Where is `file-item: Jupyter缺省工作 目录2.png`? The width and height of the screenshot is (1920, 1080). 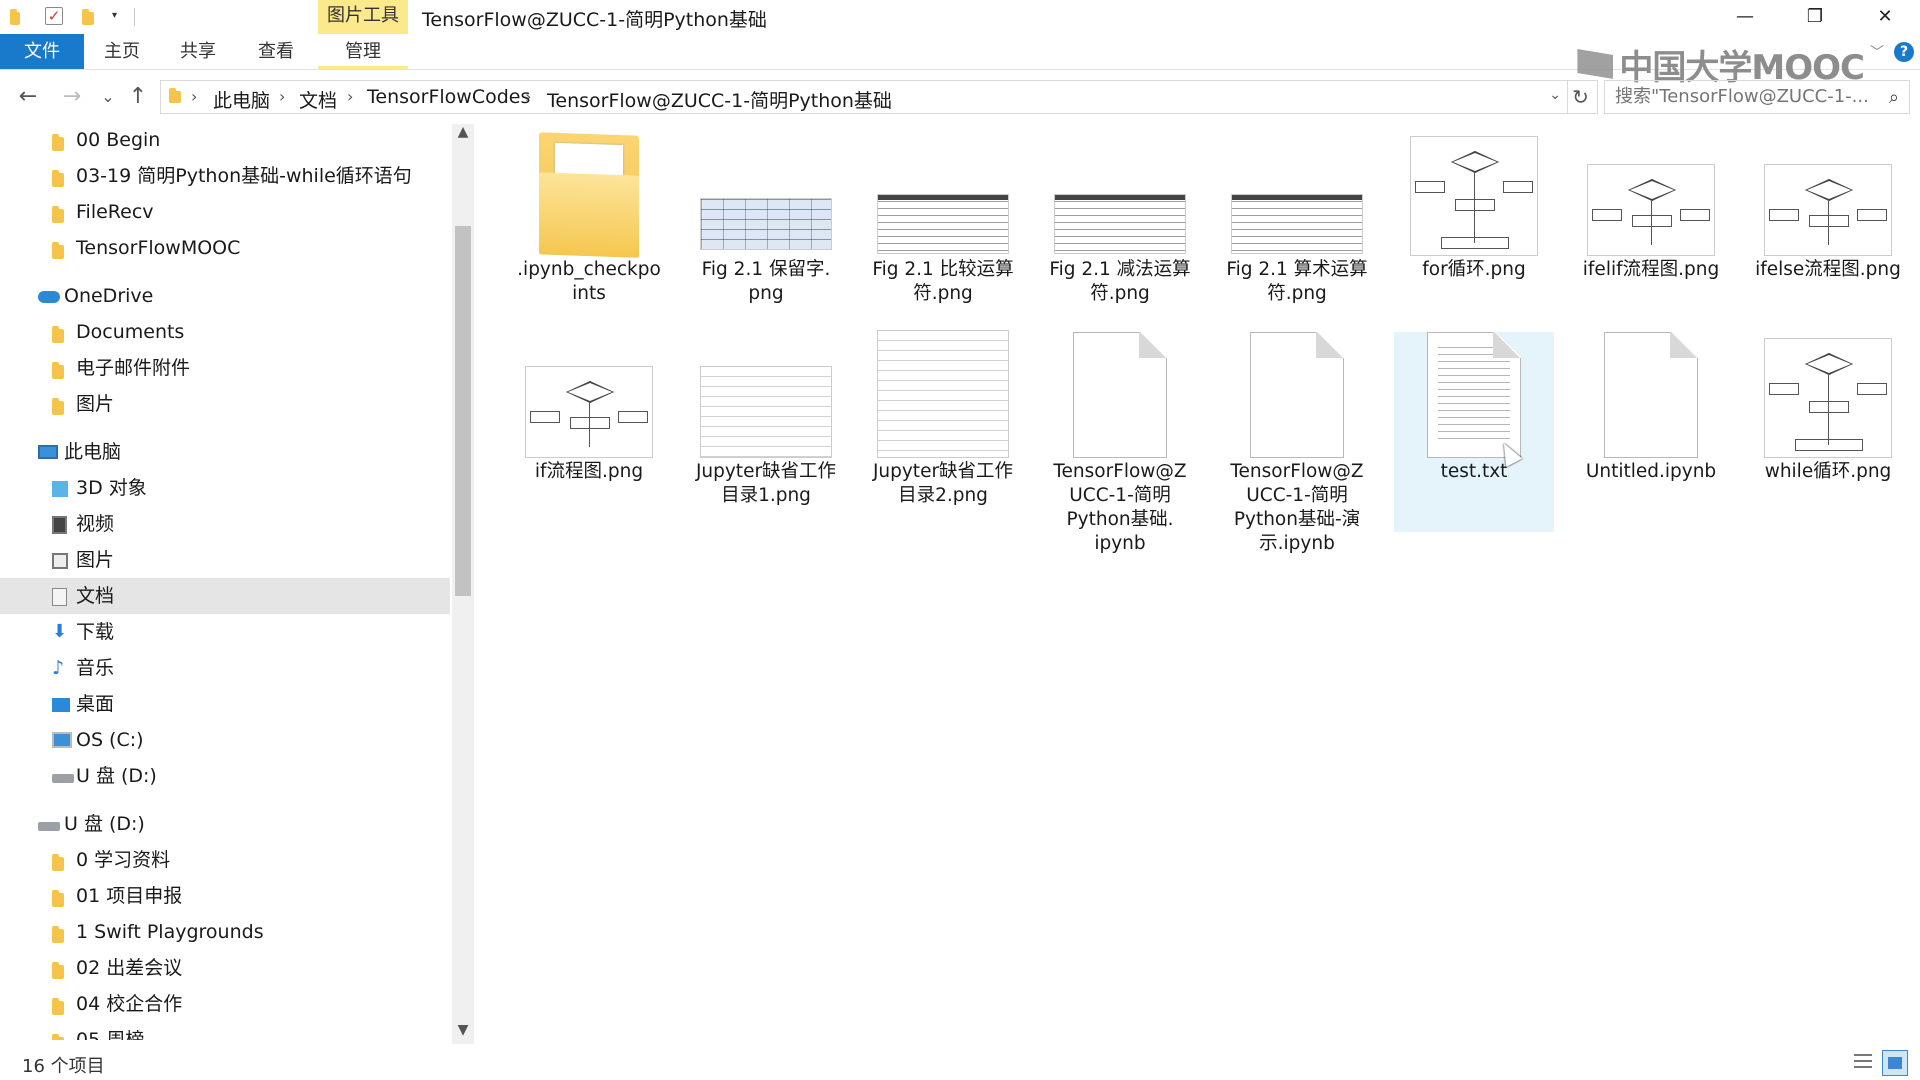
file-item: Jupyter缺省工作 目录2.png is located at coordinates (943, 431).